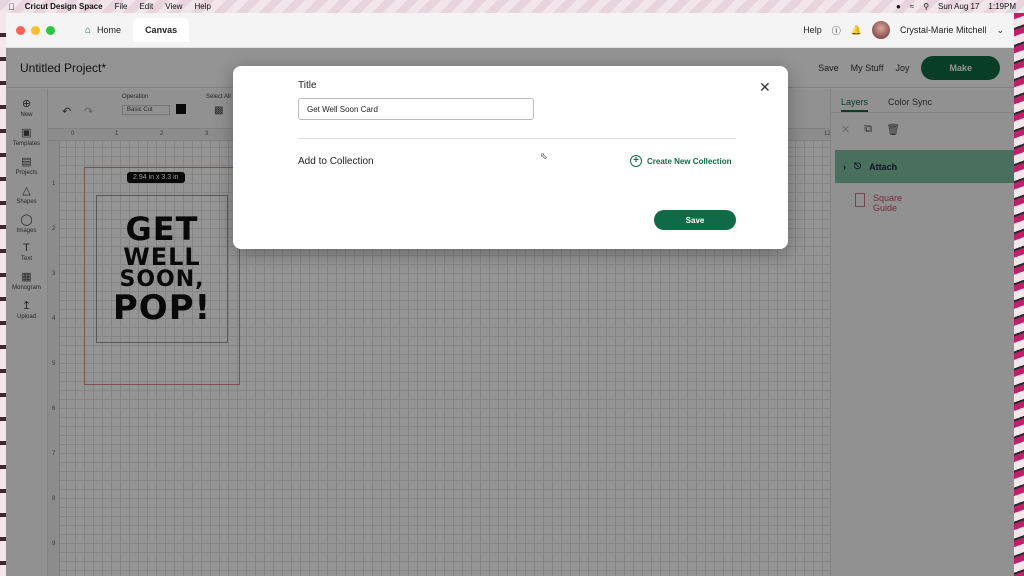 Image resolution: width=1024 pixels, height=576 pixels. Describe the element at coordinates (926, 6) in the screenshot. I see `search-icon: ⚲` at that location.